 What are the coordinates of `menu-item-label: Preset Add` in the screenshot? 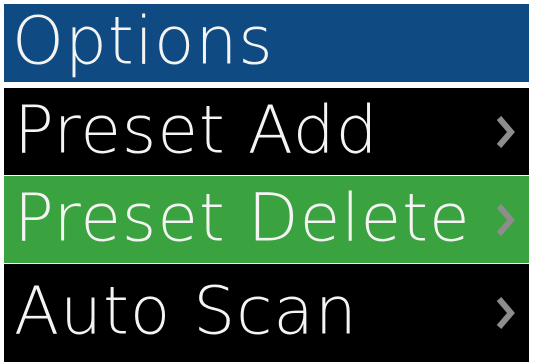 It's located at (196, 130).